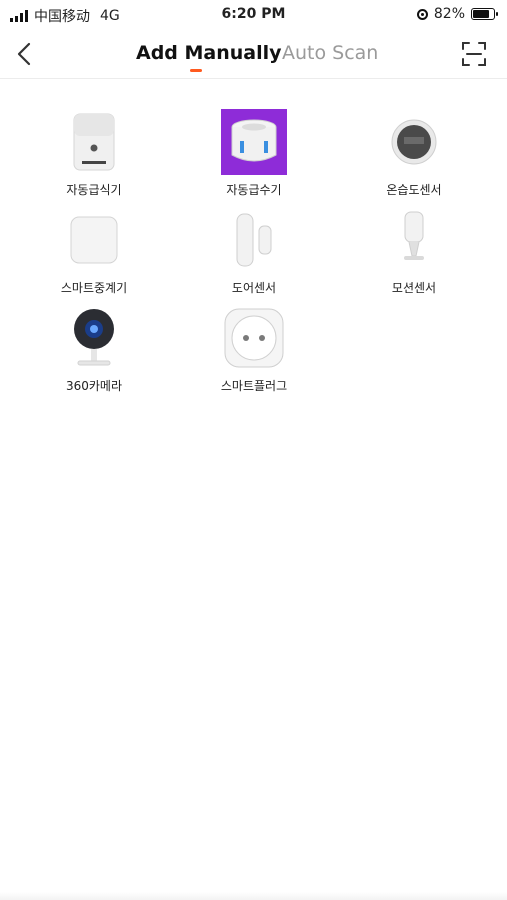  I want to click on device-label: 스마트플러그, so click(254, 386).